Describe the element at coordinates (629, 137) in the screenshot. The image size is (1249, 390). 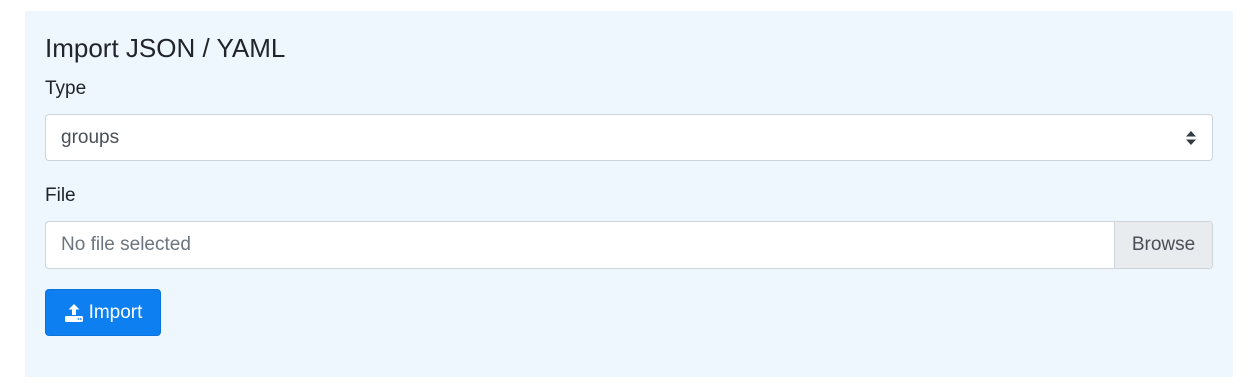
I see `type-select: groups` at that location.